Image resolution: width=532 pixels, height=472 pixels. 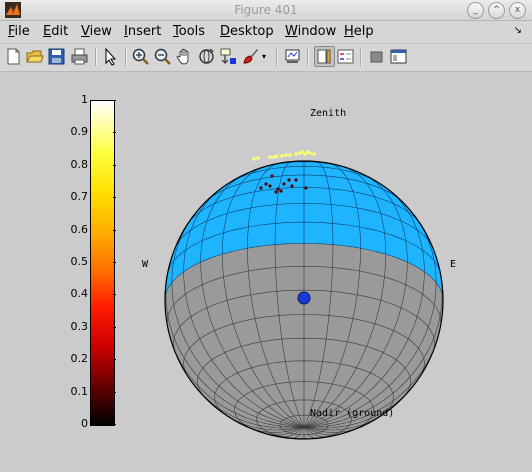 I want to click on observer-marker, so click(x=304, y=298).